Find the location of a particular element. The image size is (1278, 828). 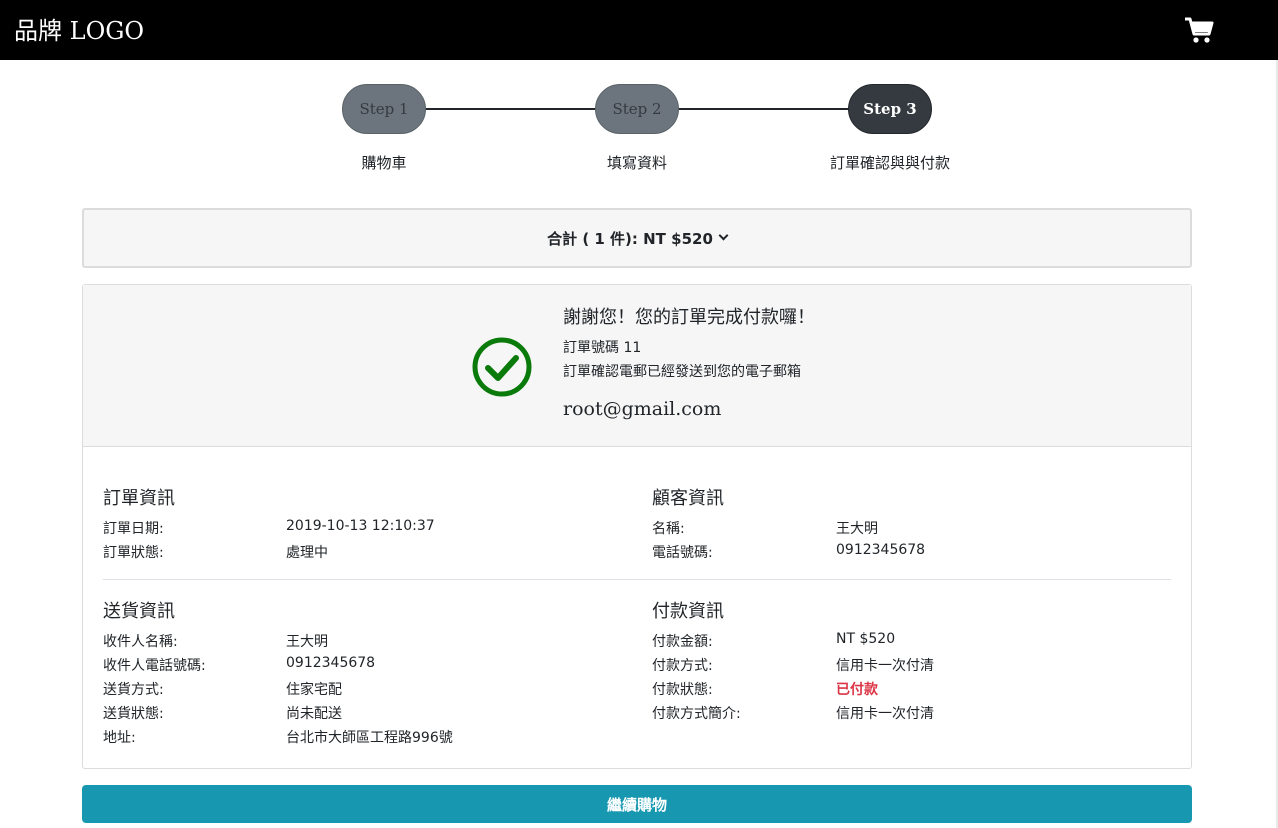

shopping-cart-icon is located at coordinates (1199, 30).